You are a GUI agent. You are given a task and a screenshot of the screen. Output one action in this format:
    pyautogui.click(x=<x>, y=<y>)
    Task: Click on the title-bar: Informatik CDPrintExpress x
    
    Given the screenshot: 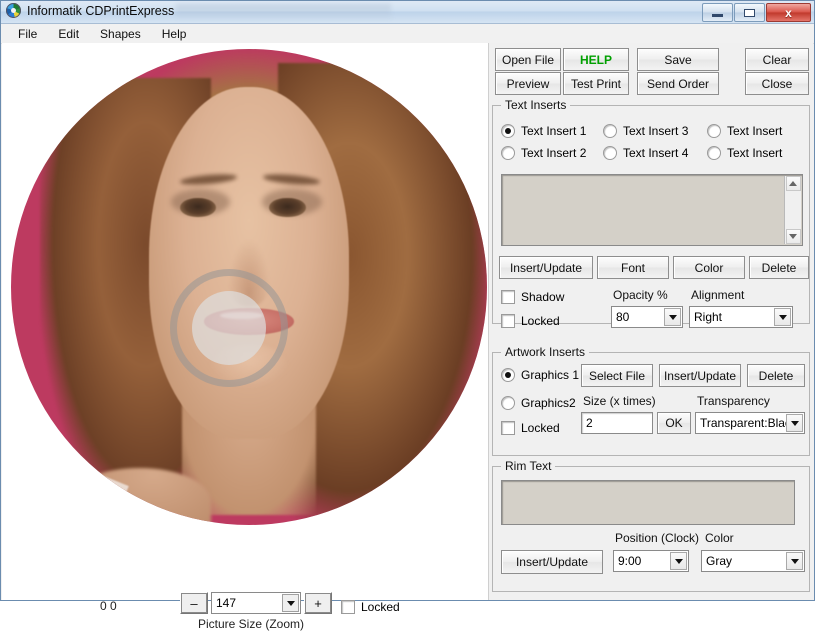 What is the action you would take?
    pyautogui.click(x=407, y=12)
    